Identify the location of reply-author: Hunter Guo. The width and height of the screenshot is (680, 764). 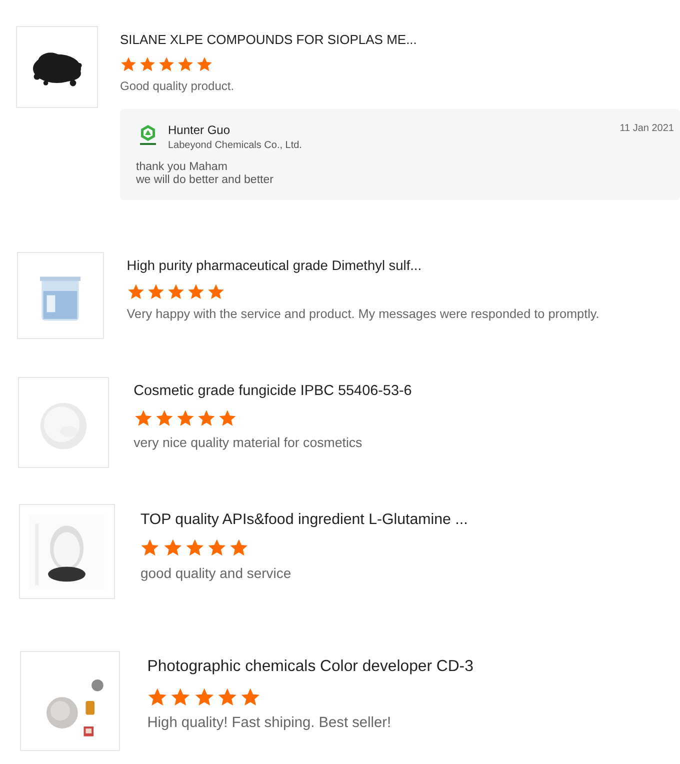
(200, 130).